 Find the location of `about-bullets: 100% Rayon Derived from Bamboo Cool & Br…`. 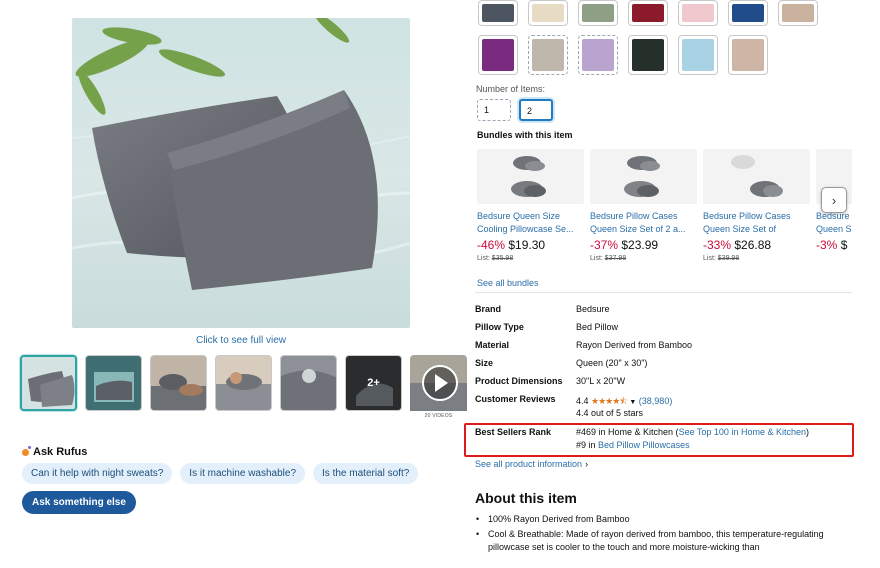

about-bullets: 100% Rayon Derived from Bamboo Cool & Br… is located at coordinates (662, 534).